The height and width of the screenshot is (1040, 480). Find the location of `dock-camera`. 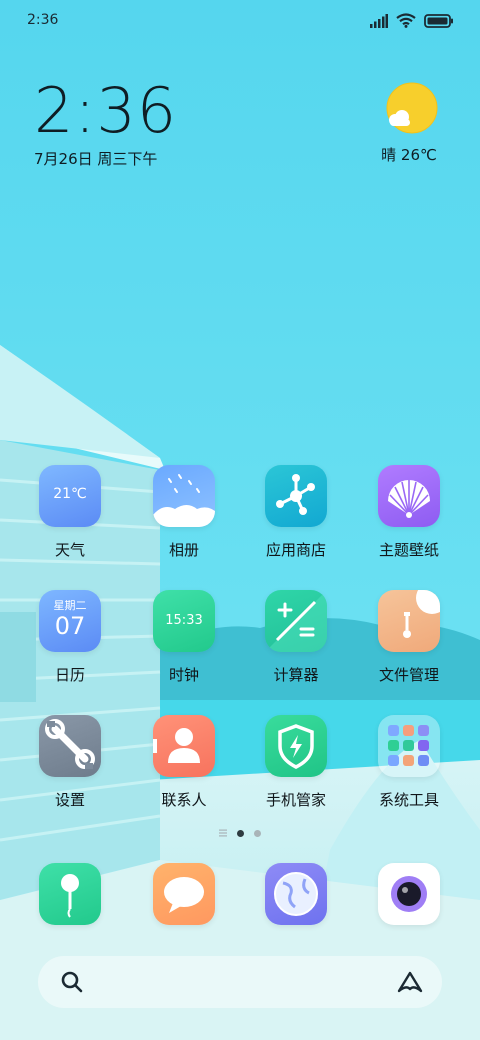

dock-camera is located at coordinates (409, 894).